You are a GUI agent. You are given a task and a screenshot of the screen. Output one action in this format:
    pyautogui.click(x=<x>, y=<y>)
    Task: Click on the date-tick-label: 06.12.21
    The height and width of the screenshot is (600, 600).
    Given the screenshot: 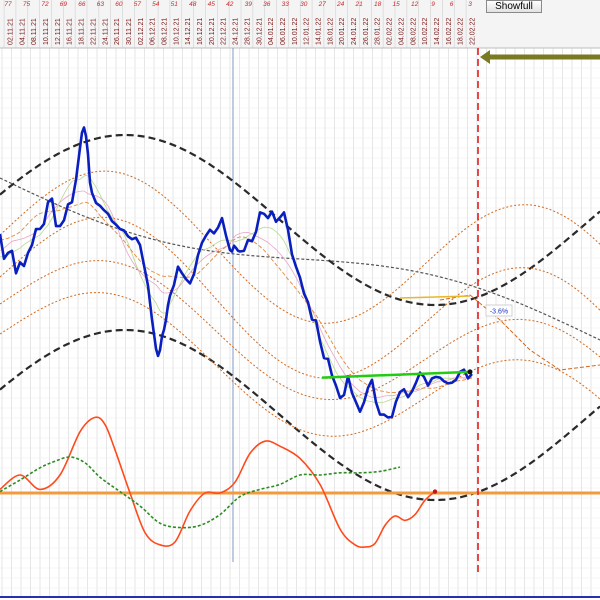 What is the action you would take?
    pyautogui.click(x=153, y=31)
    